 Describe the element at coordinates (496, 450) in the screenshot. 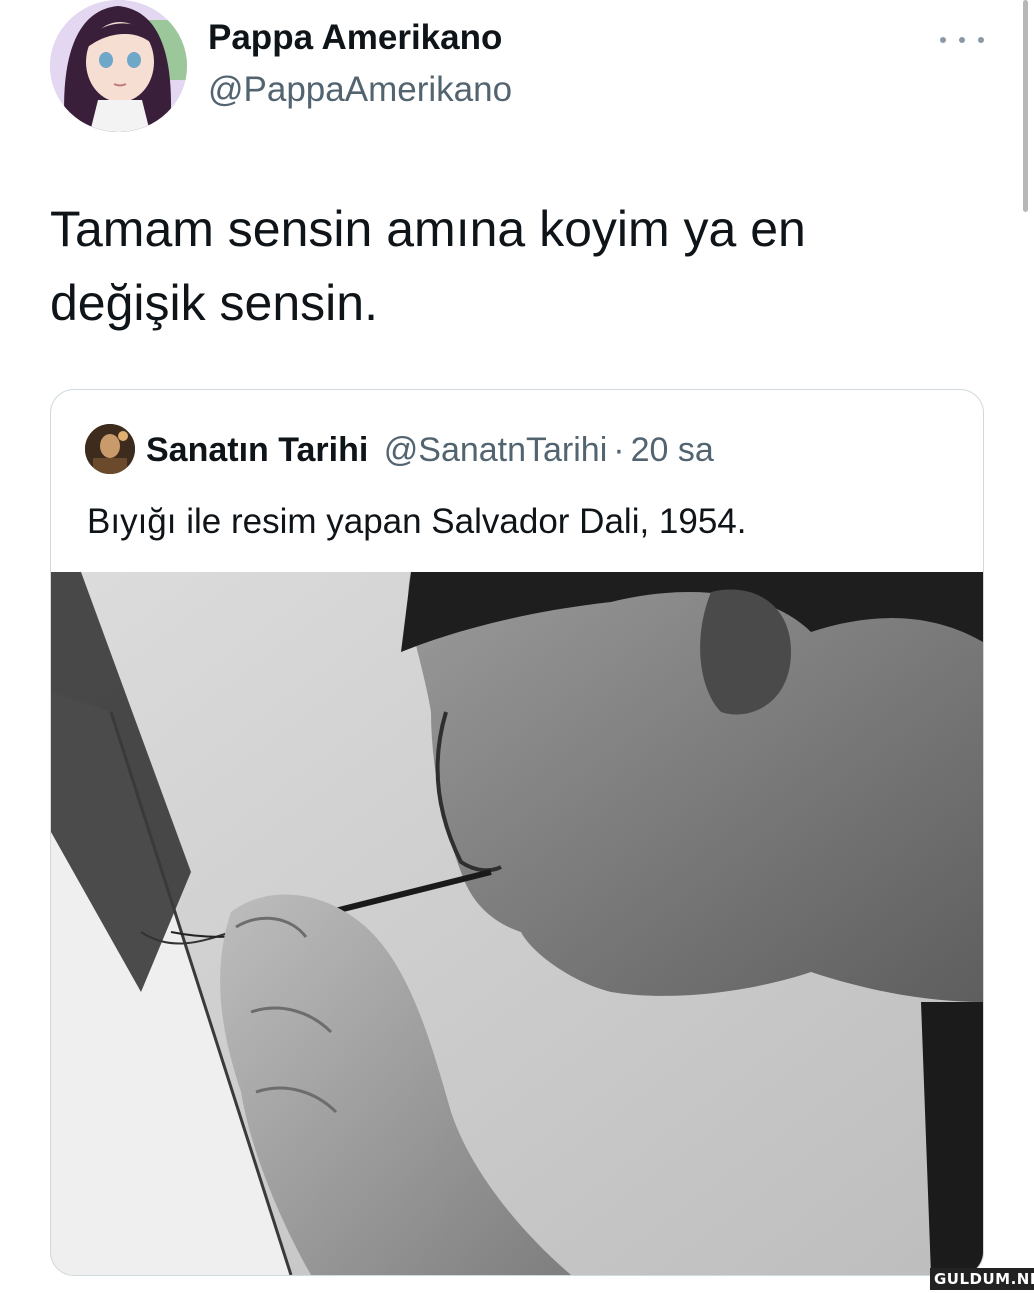

I see `quoted-handle: @SanatnTarihi` at that location.